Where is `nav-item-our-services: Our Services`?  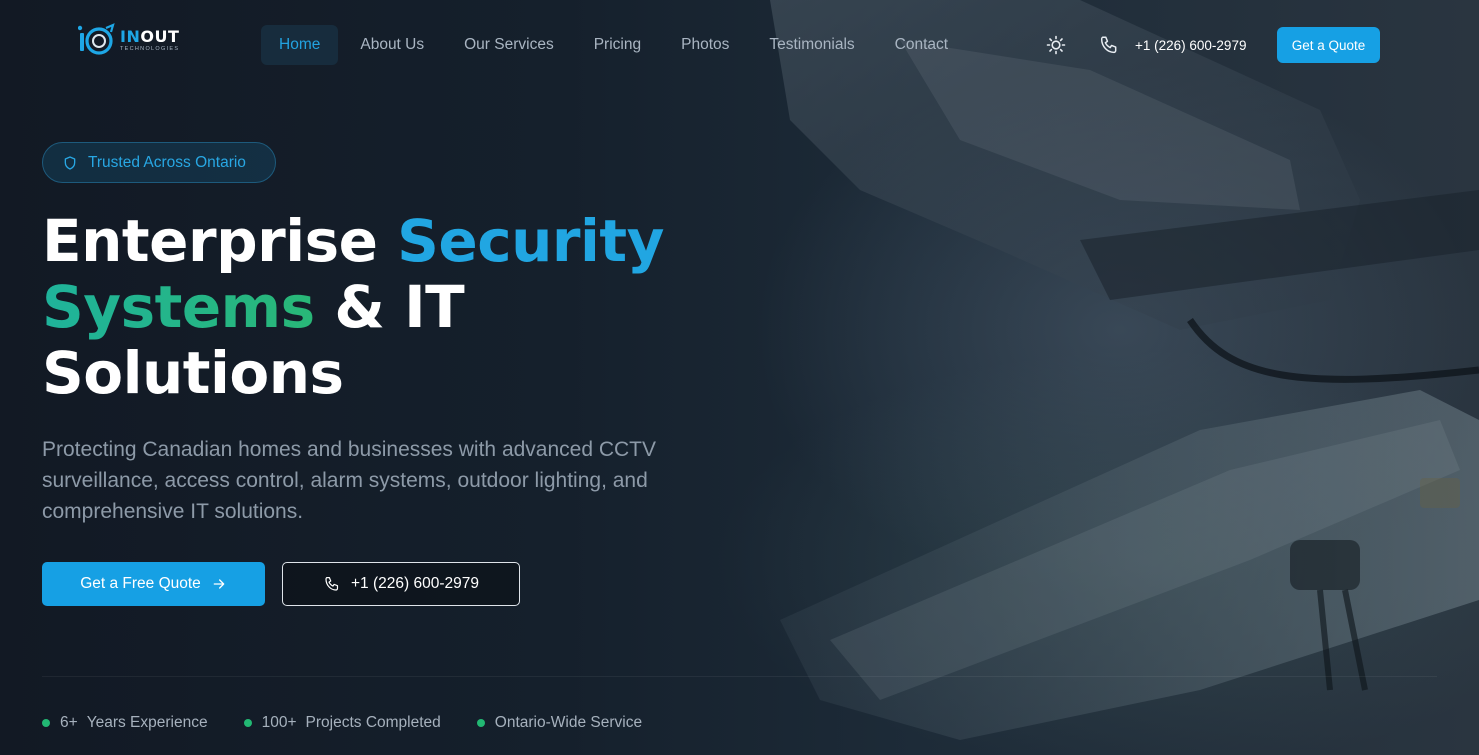
nav-item-our-services: Our Services is located at coordinates (509, 45).